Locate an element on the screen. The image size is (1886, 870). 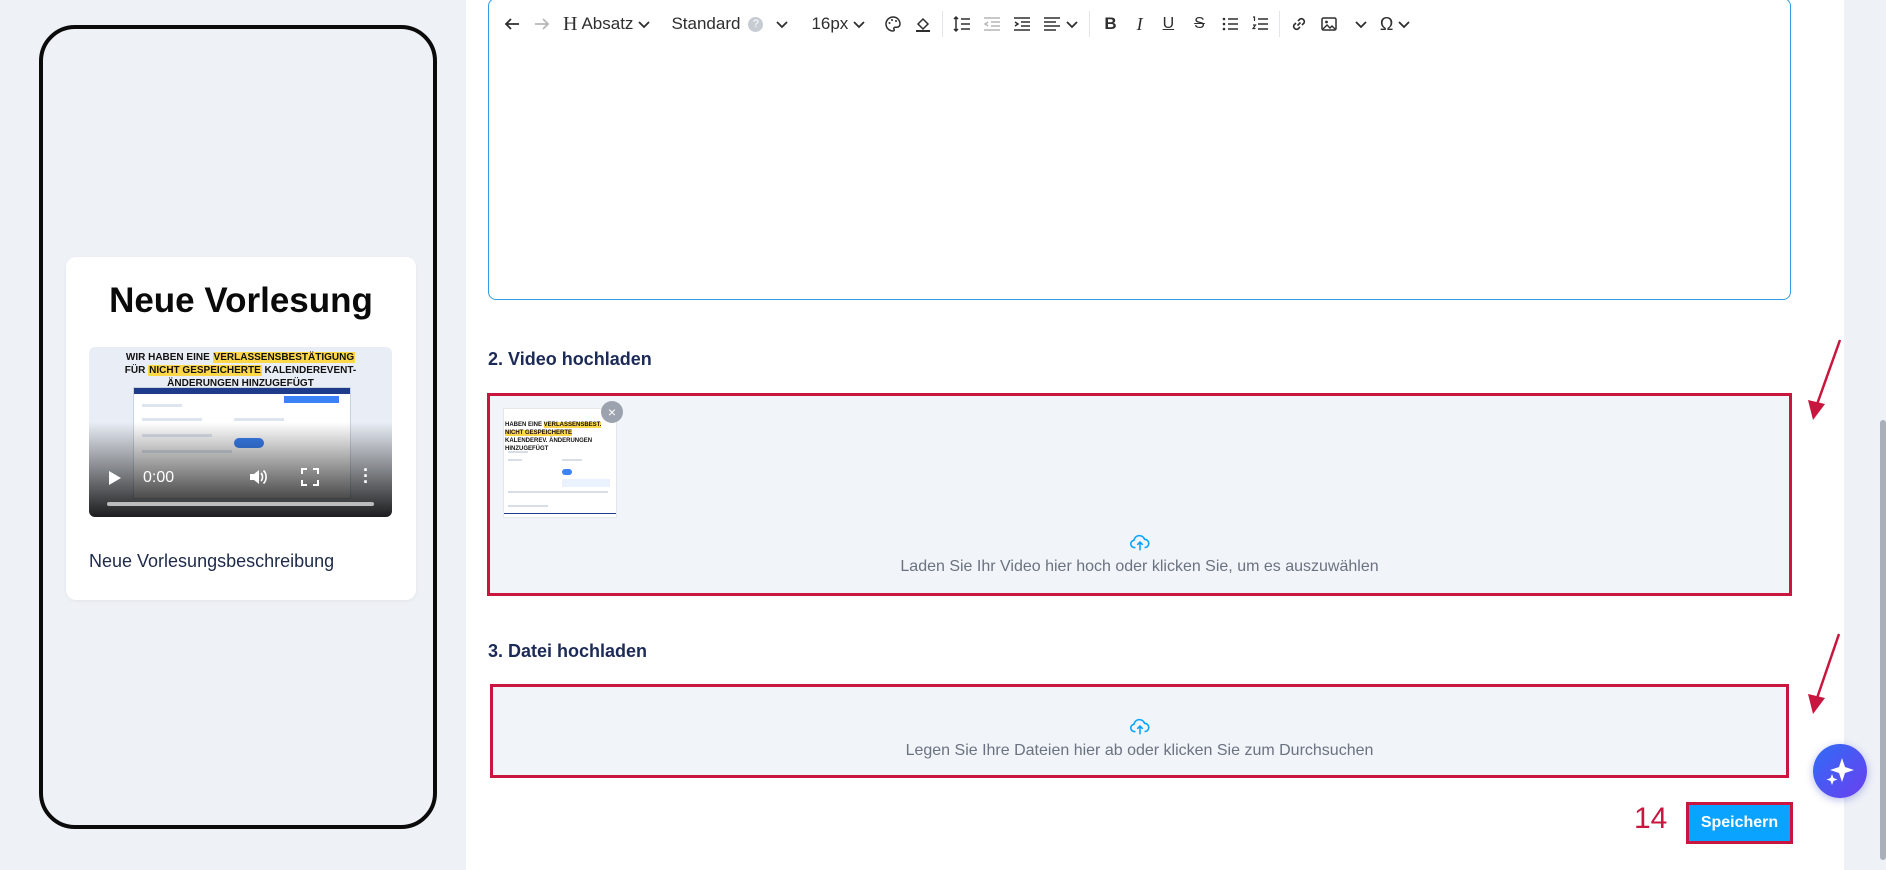
align-dropdown is located at coordinates (1061, 24).